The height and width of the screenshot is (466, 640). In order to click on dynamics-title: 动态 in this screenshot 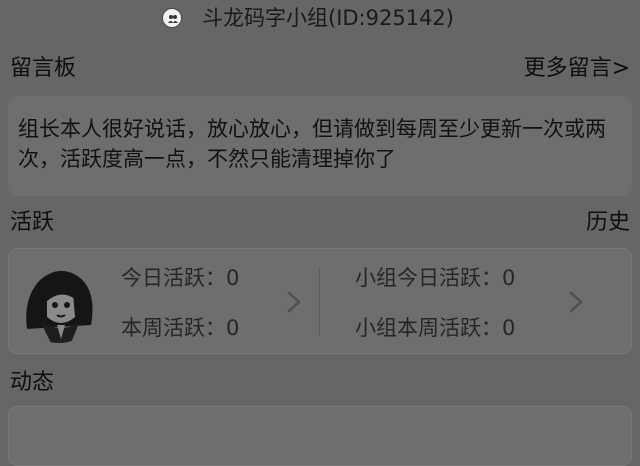, I will do `click(32, 382)`.